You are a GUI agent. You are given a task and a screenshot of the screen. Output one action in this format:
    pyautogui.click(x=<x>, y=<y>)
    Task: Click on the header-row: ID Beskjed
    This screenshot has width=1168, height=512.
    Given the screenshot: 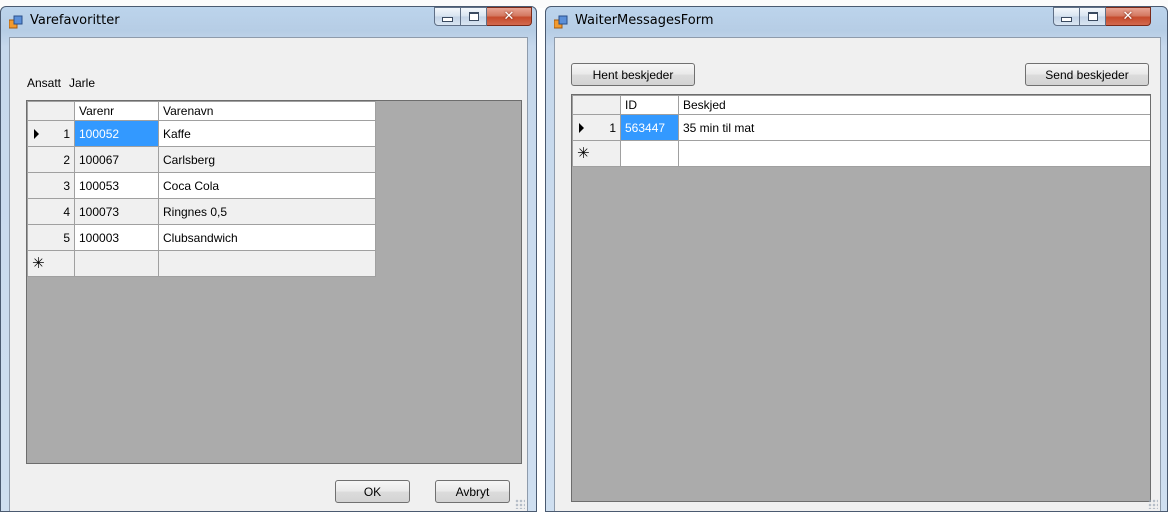 What is the action you would take?
    pyautogui.click(x=861, y=105)
    